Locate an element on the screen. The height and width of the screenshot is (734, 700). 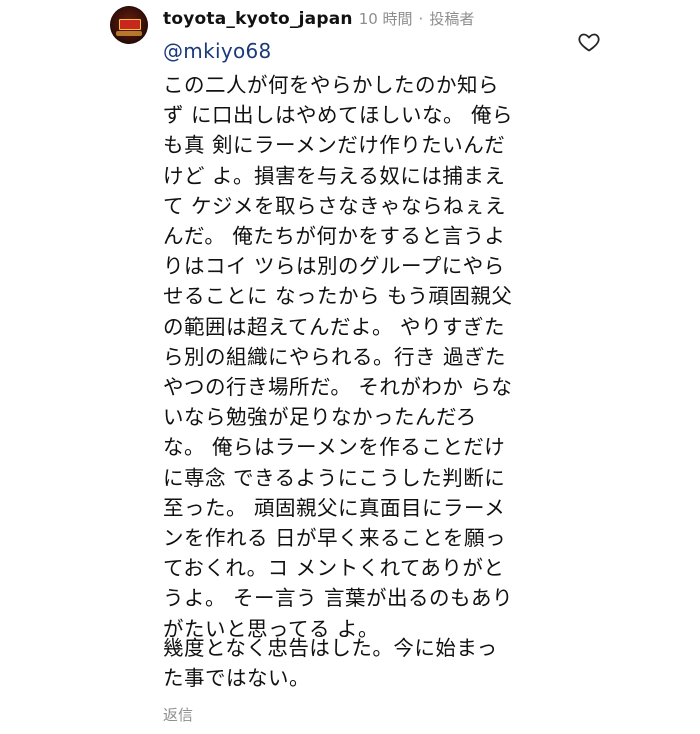
comment-line: た事ではない。 is located at coordinates (236, 678).